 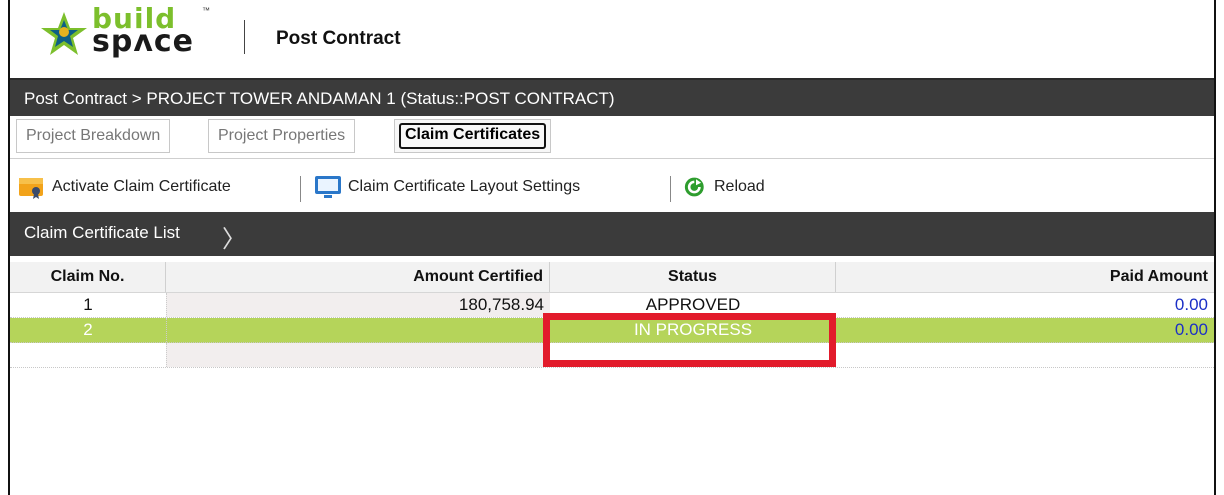 I want to click on layout-settings-button: Claim Certificate Layout Settings, so click(x=447, y=187).